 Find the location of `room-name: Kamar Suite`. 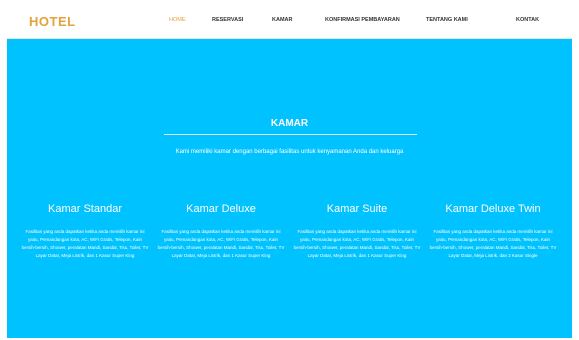

room-name: Kamar Suite is located at coordinates (357, 209).